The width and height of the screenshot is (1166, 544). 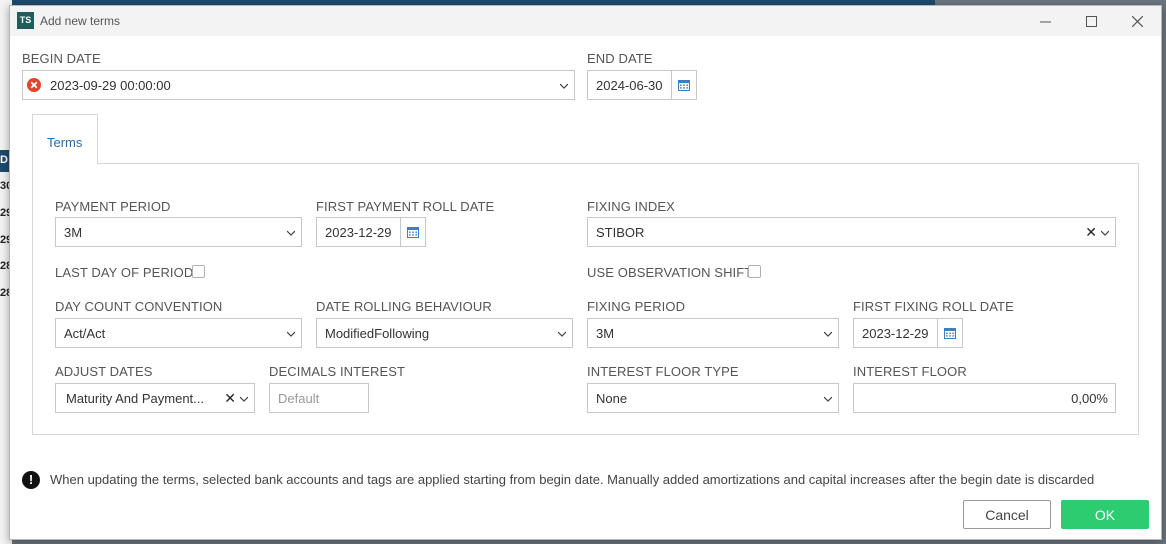 I want to click on adjust-dates-select: Maturity And Payment... ✕, so click(x=155, y=398).